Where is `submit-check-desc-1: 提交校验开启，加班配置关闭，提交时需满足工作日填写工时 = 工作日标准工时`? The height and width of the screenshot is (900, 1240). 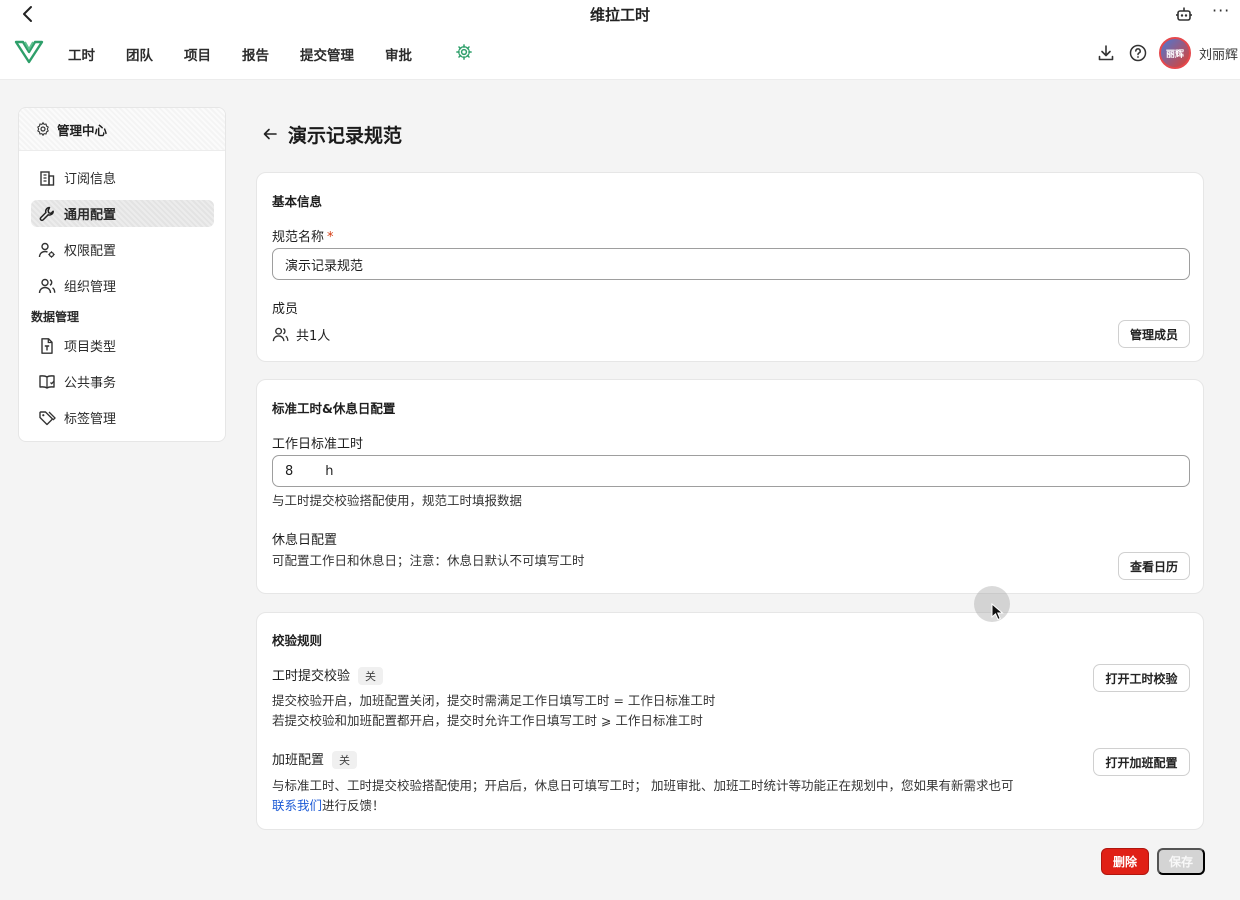
submit-check-desc-1: 提交校验开启，加班配置关闭，提交时需满足工作日填写工时 = 工作日标准工时 is located at coordinates (494, 700).